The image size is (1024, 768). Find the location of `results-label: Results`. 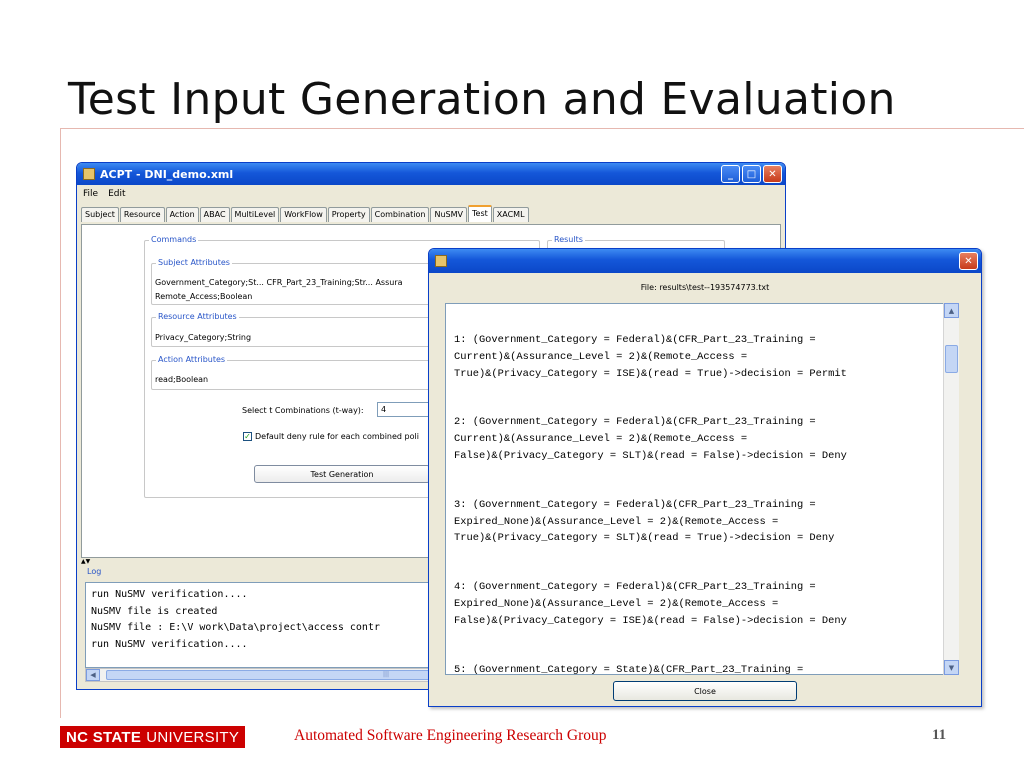

results-label: Results is located at coordinates (568, 239).